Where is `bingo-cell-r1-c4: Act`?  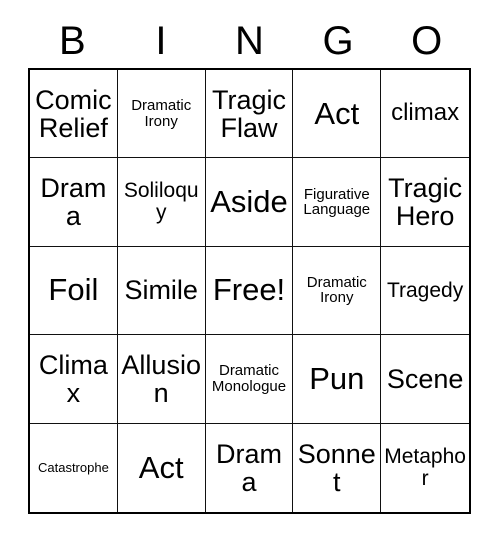
bingo-cell-r1-c4: Act is located at coordinates (337, 114).